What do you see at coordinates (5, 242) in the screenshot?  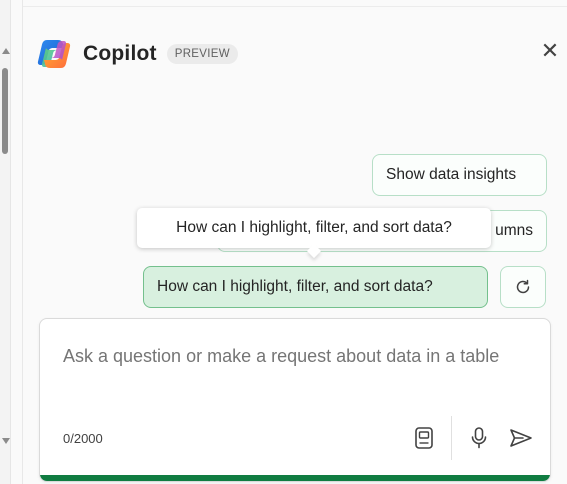 I see `left-scrollbar` at bounding box center [5, 242].